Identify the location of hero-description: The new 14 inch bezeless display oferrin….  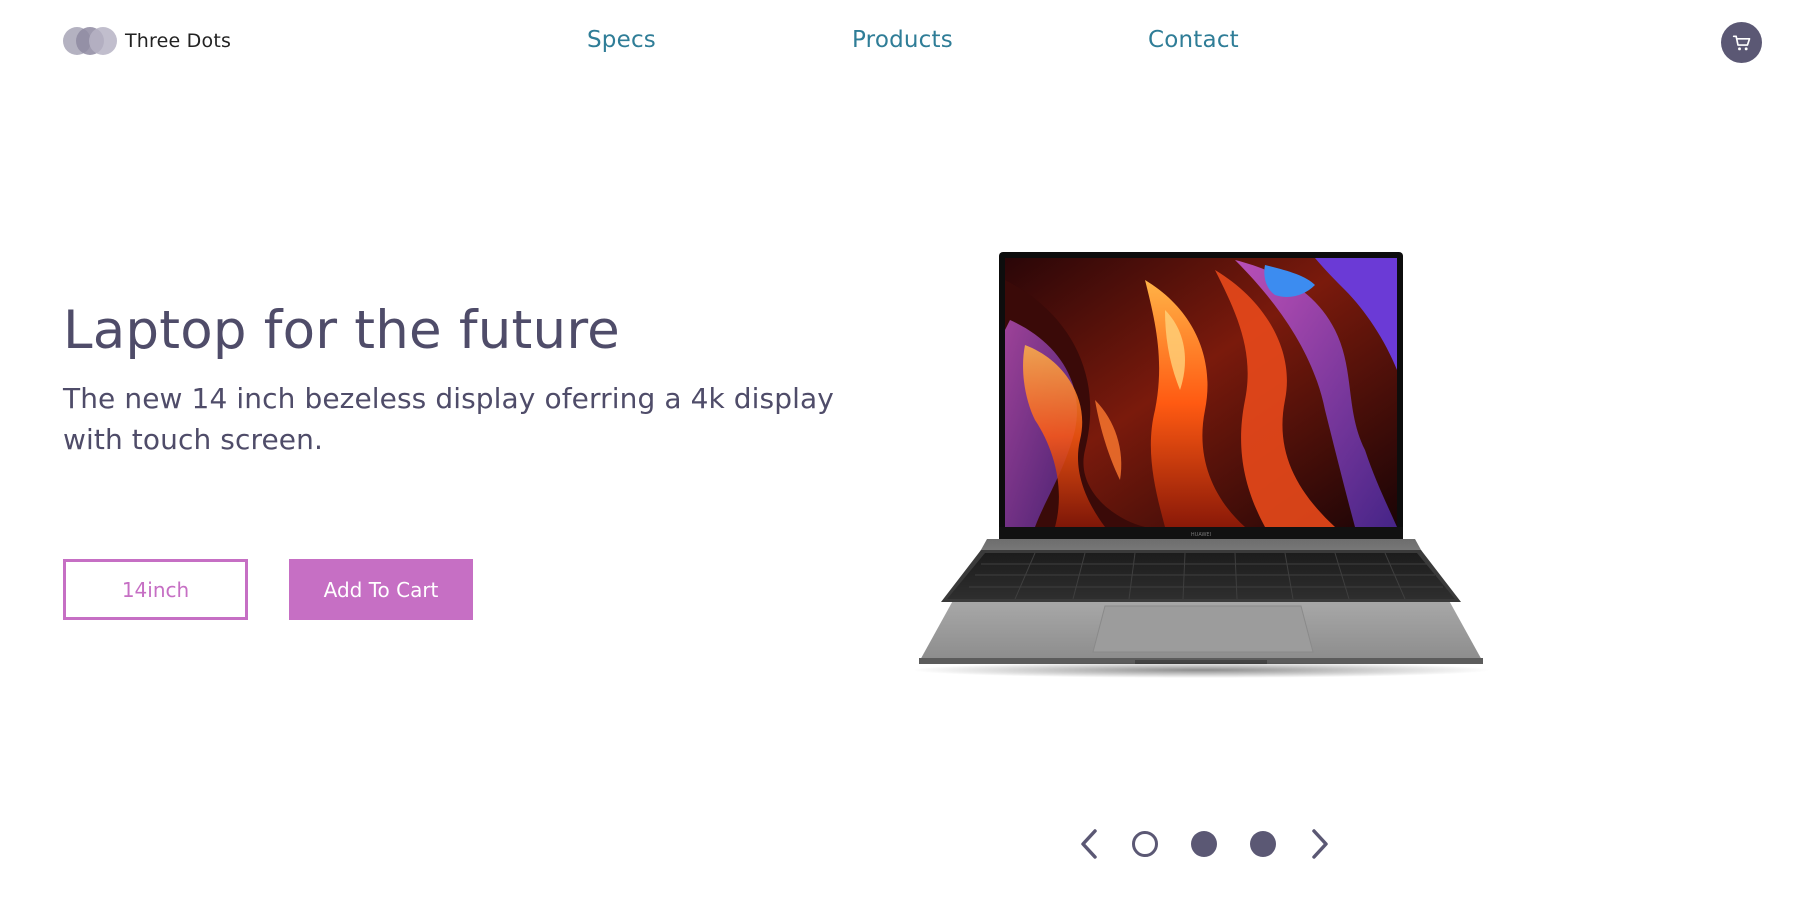
(448, 419).